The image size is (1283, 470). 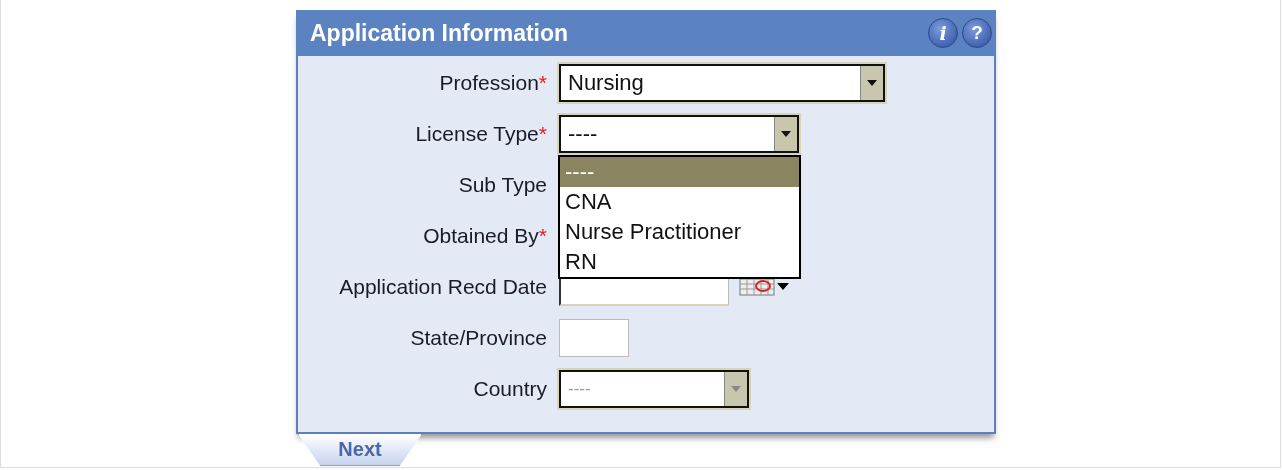 What do you see at coordinates (443, 286) in the screenshot?
I see `field-label: Application Recd Date` at bounding box center [443, 286].